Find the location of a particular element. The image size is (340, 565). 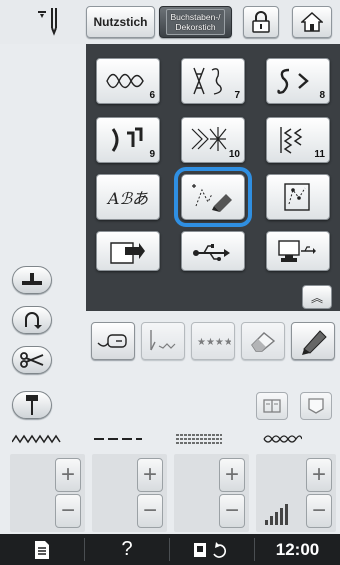

decorative-stitch-9-icon is located at coordinates (127, 139).